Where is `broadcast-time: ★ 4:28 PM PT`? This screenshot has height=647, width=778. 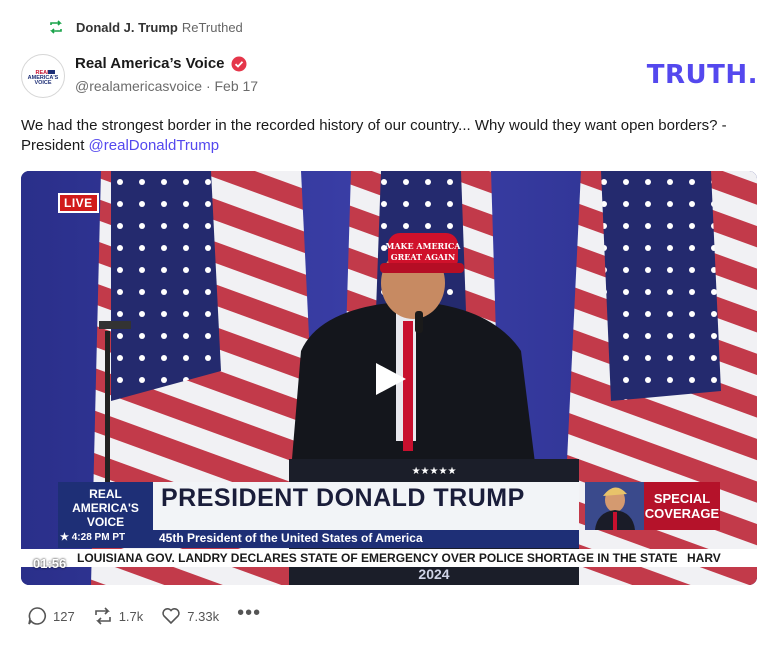 broadcast-time: ★ 4:28 PM PT is located at coordinates (93, 537).